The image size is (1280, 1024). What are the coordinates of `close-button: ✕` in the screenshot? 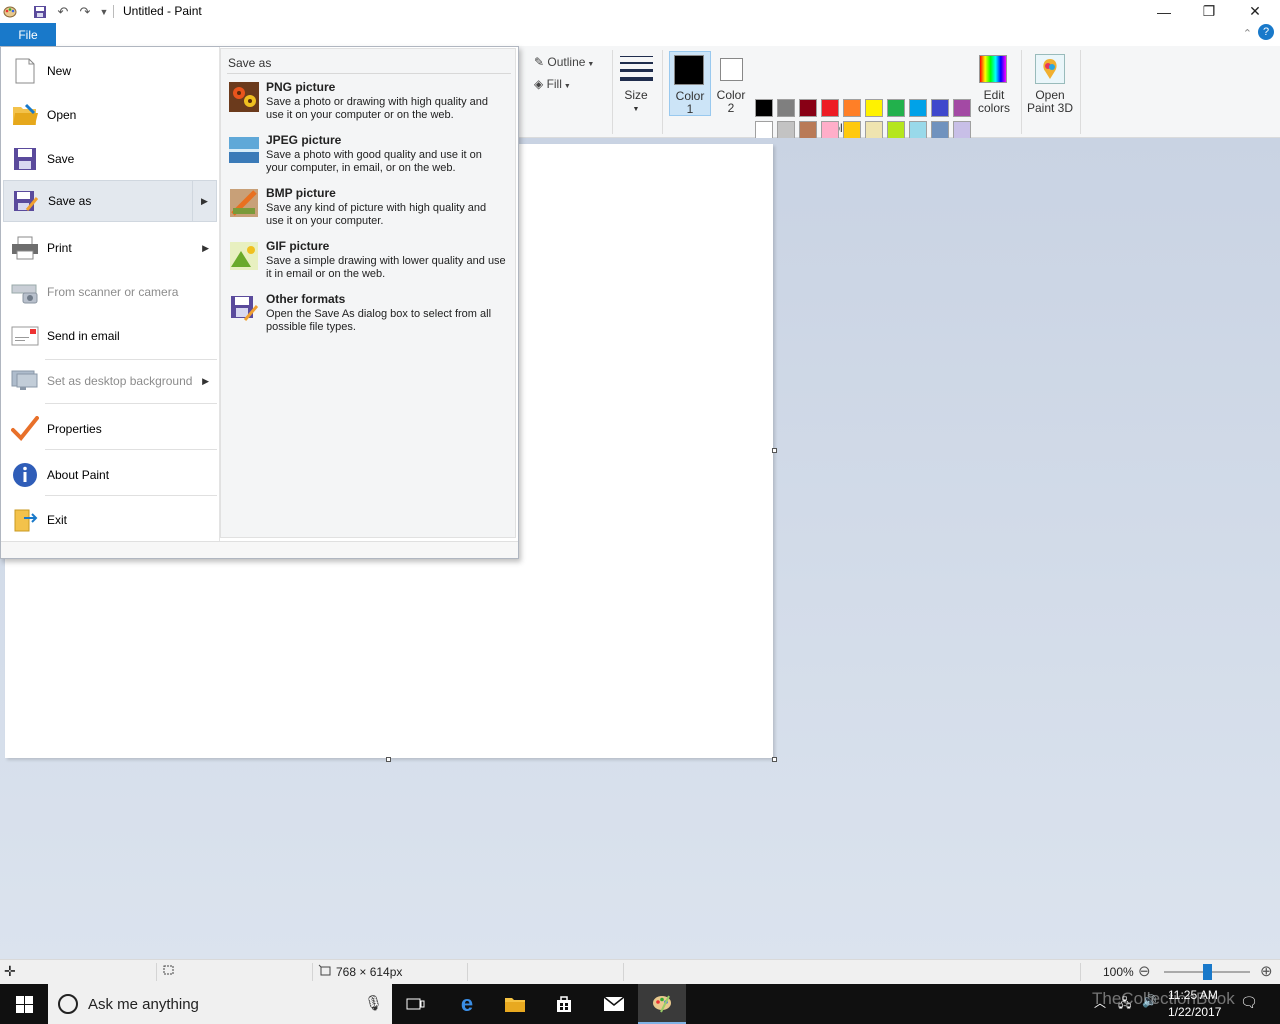 It's located at (1255, 11).